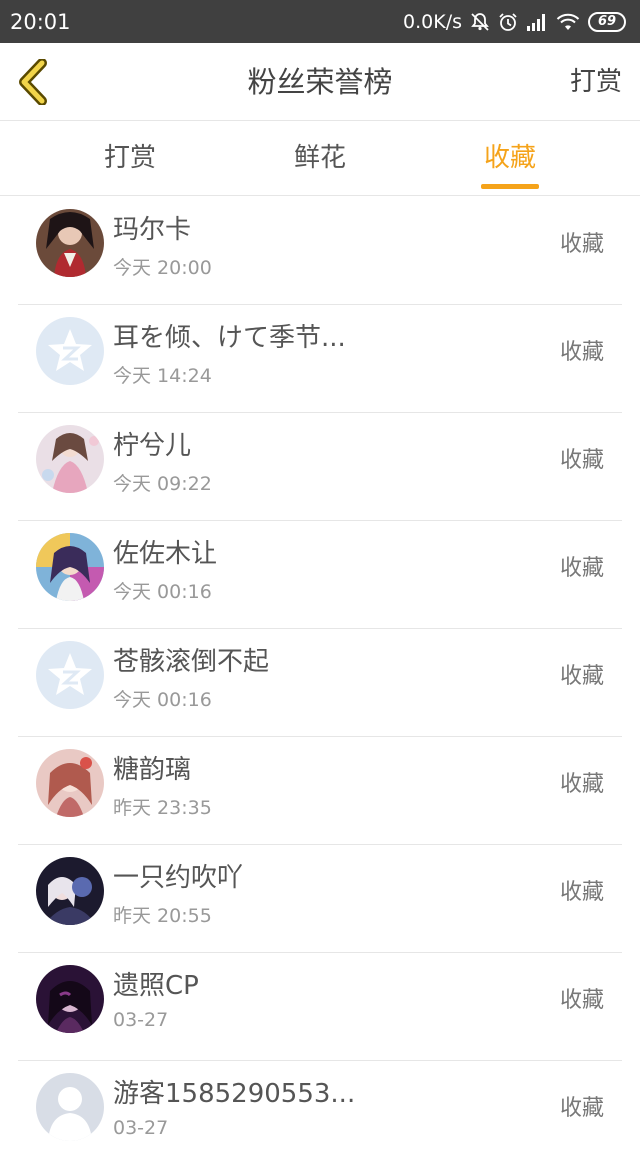 The image size is (640, 1169). I want to click on list-item: 游客1585290553... 03-27 收藏, so click(320, 1115).